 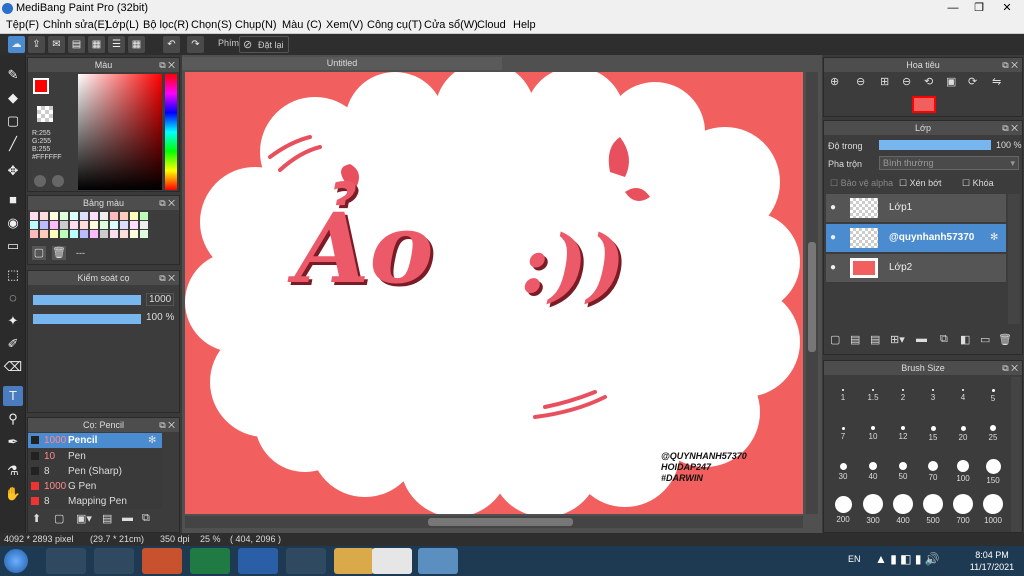 I want to click on primary-color-swatch, so click(x=41, y=86).